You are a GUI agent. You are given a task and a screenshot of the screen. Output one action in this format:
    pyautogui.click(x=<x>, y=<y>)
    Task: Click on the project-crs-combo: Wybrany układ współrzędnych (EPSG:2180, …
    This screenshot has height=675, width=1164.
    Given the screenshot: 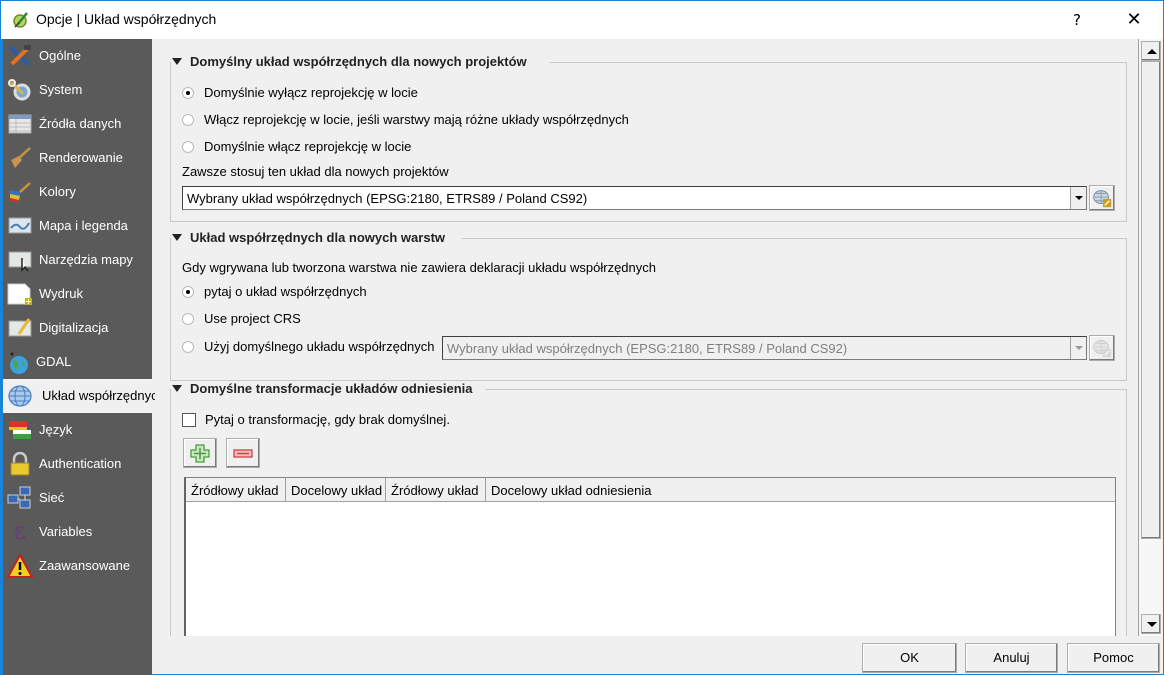 What is the action you would take?
    pyautogui.click(x=634, y=198)
    